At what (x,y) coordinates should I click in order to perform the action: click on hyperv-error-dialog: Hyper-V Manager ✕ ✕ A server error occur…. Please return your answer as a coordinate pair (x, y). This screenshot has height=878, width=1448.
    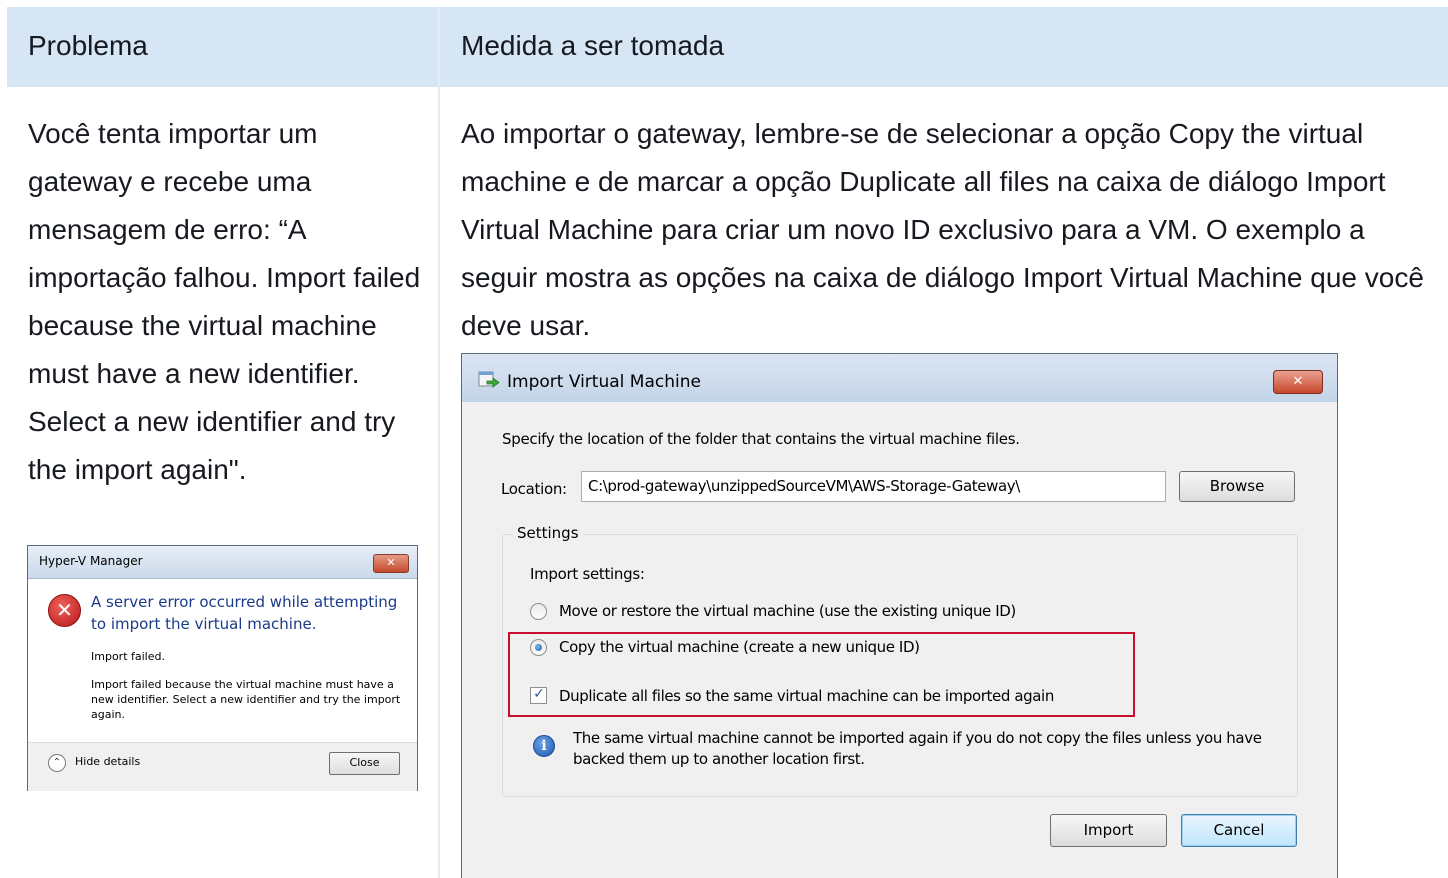
    Looking at the image, I should click on (222, 668).